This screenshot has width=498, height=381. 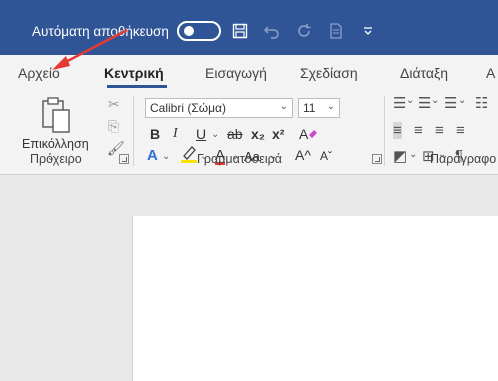 I want to click on align-right-icon: ≡, so click(x=439, y=130).